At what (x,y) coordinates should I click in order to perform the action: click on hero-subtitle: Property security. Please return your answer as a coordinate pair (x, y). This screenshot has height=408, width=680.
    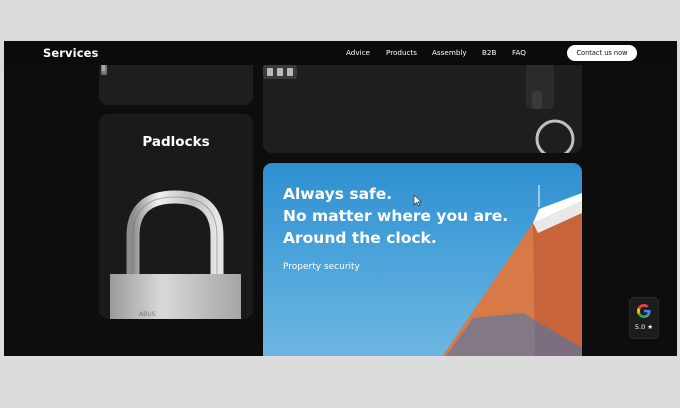
    Looking at the image, I should click on (321, 267).